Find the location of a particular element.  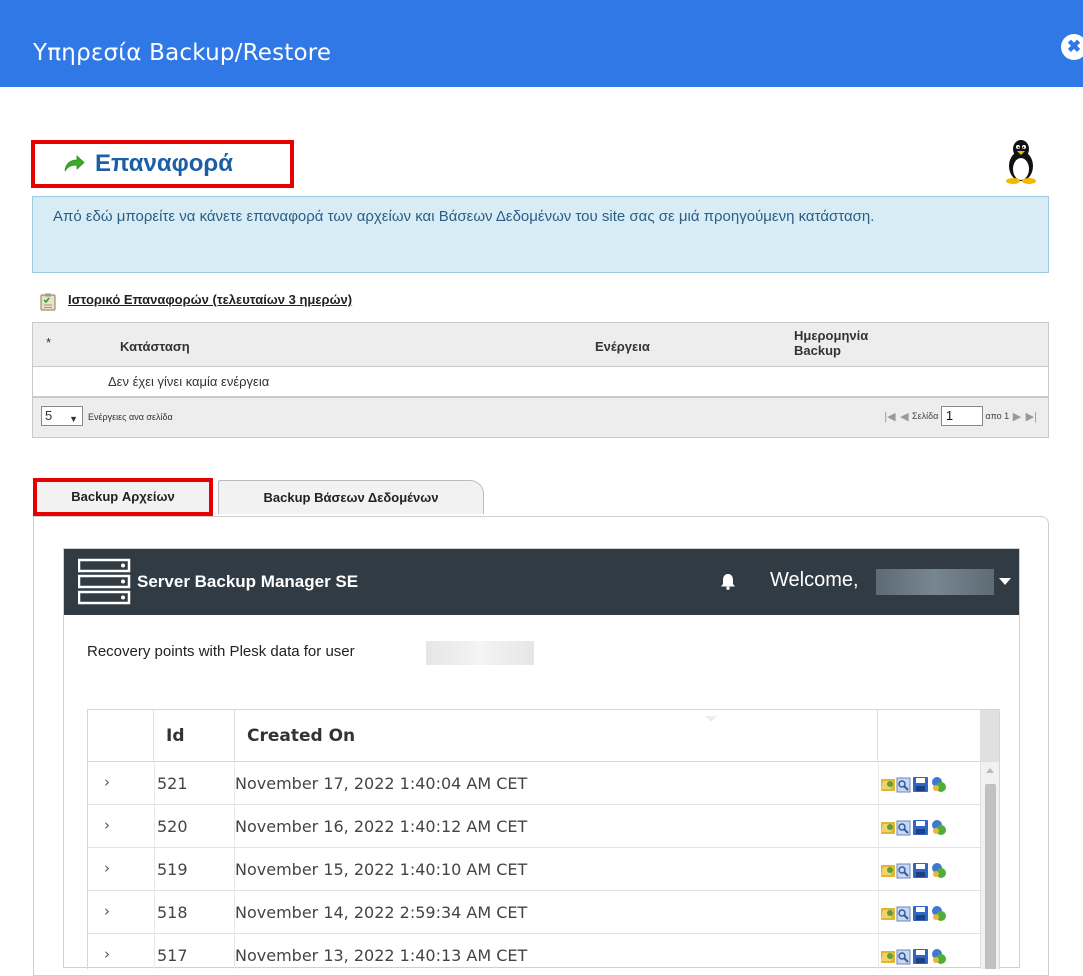

scroll-thumb is located at coordinates (990, 876).